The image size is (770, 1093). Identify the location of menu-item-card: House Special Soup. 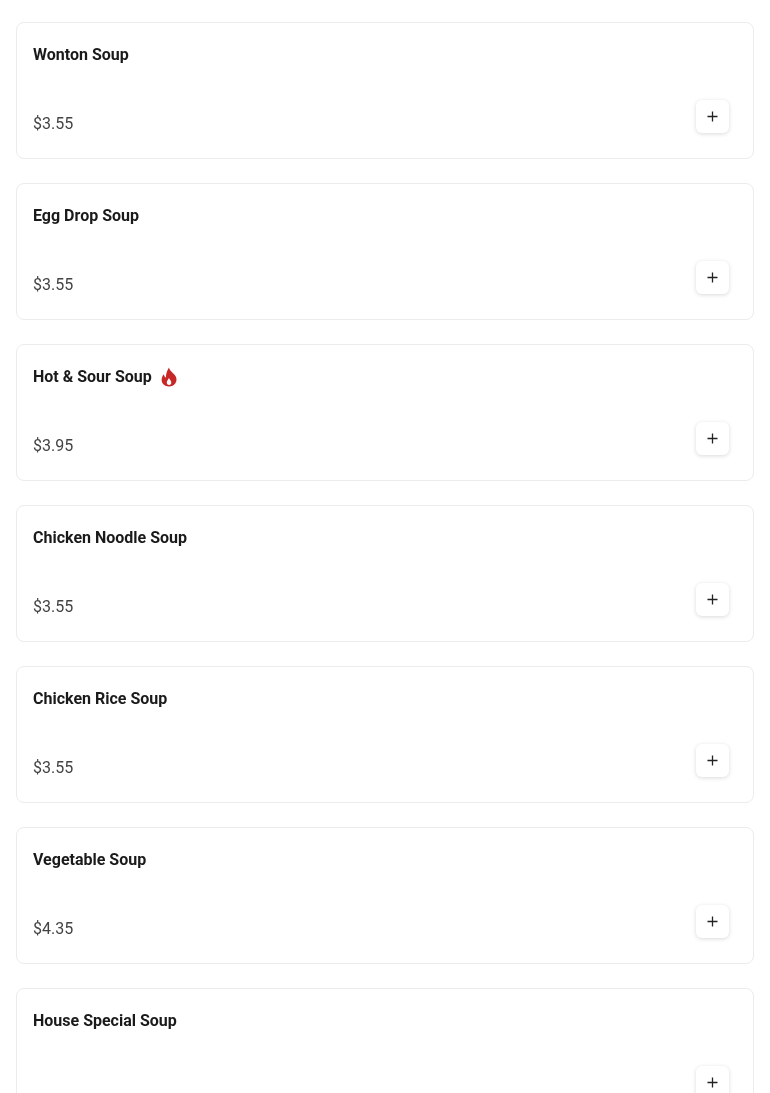
(385, 1040).